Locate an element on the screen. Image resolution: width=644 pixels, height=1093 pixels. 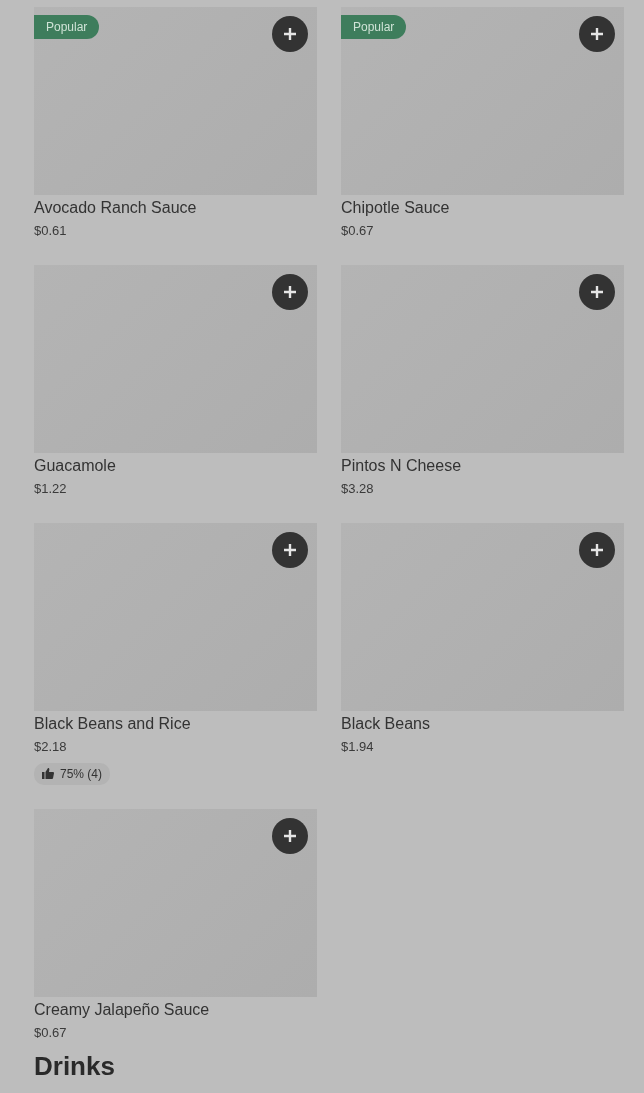
item-price: $1.22 is located at coordinates (51, 489).